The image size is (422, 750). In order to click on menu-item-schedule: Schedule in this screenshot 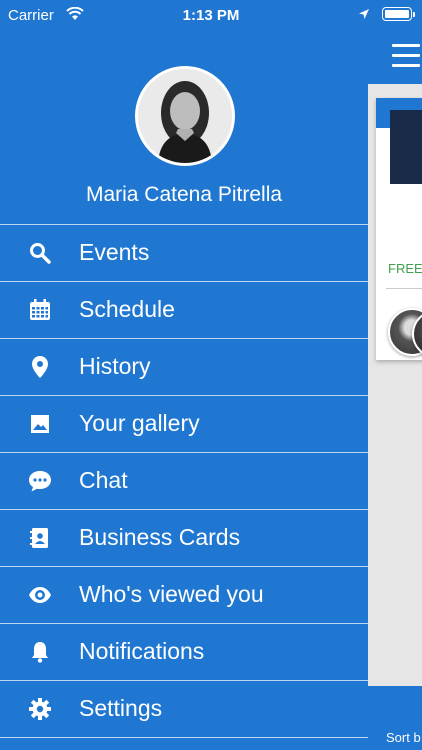, I will do `click(184, 309)`.